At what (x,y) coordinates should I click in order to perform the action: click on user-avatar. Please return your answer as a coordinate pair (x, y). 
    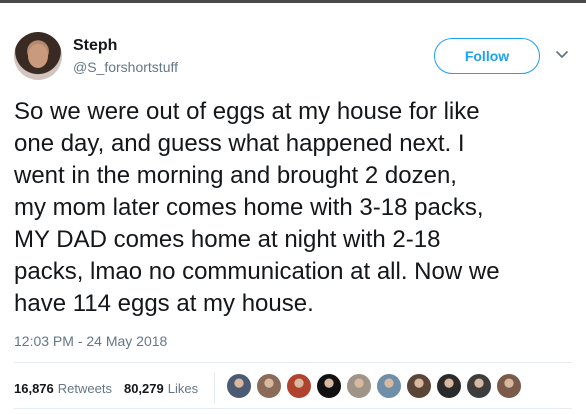
    Looking at the image, I should click on (38, 56).